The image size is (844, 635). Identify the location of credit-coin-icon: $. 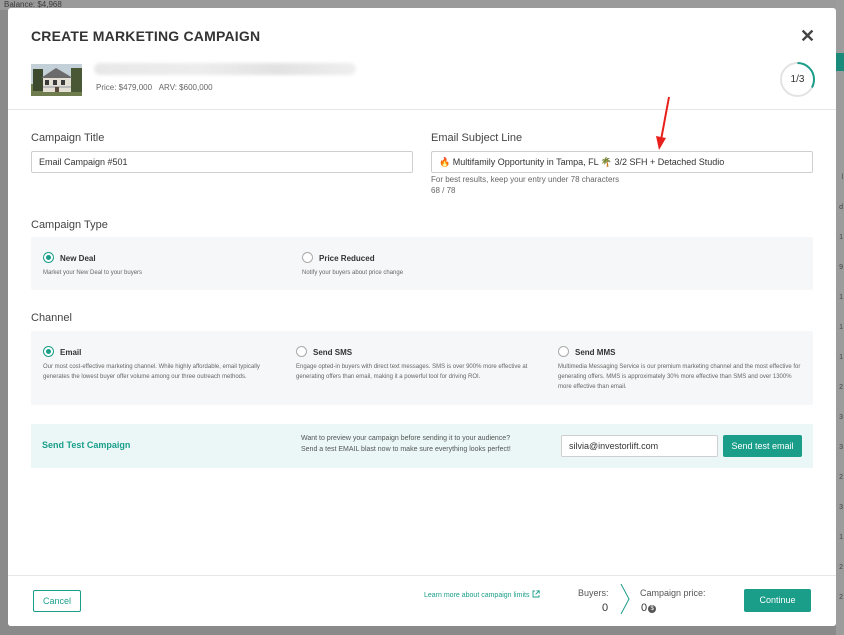
(652, 609).